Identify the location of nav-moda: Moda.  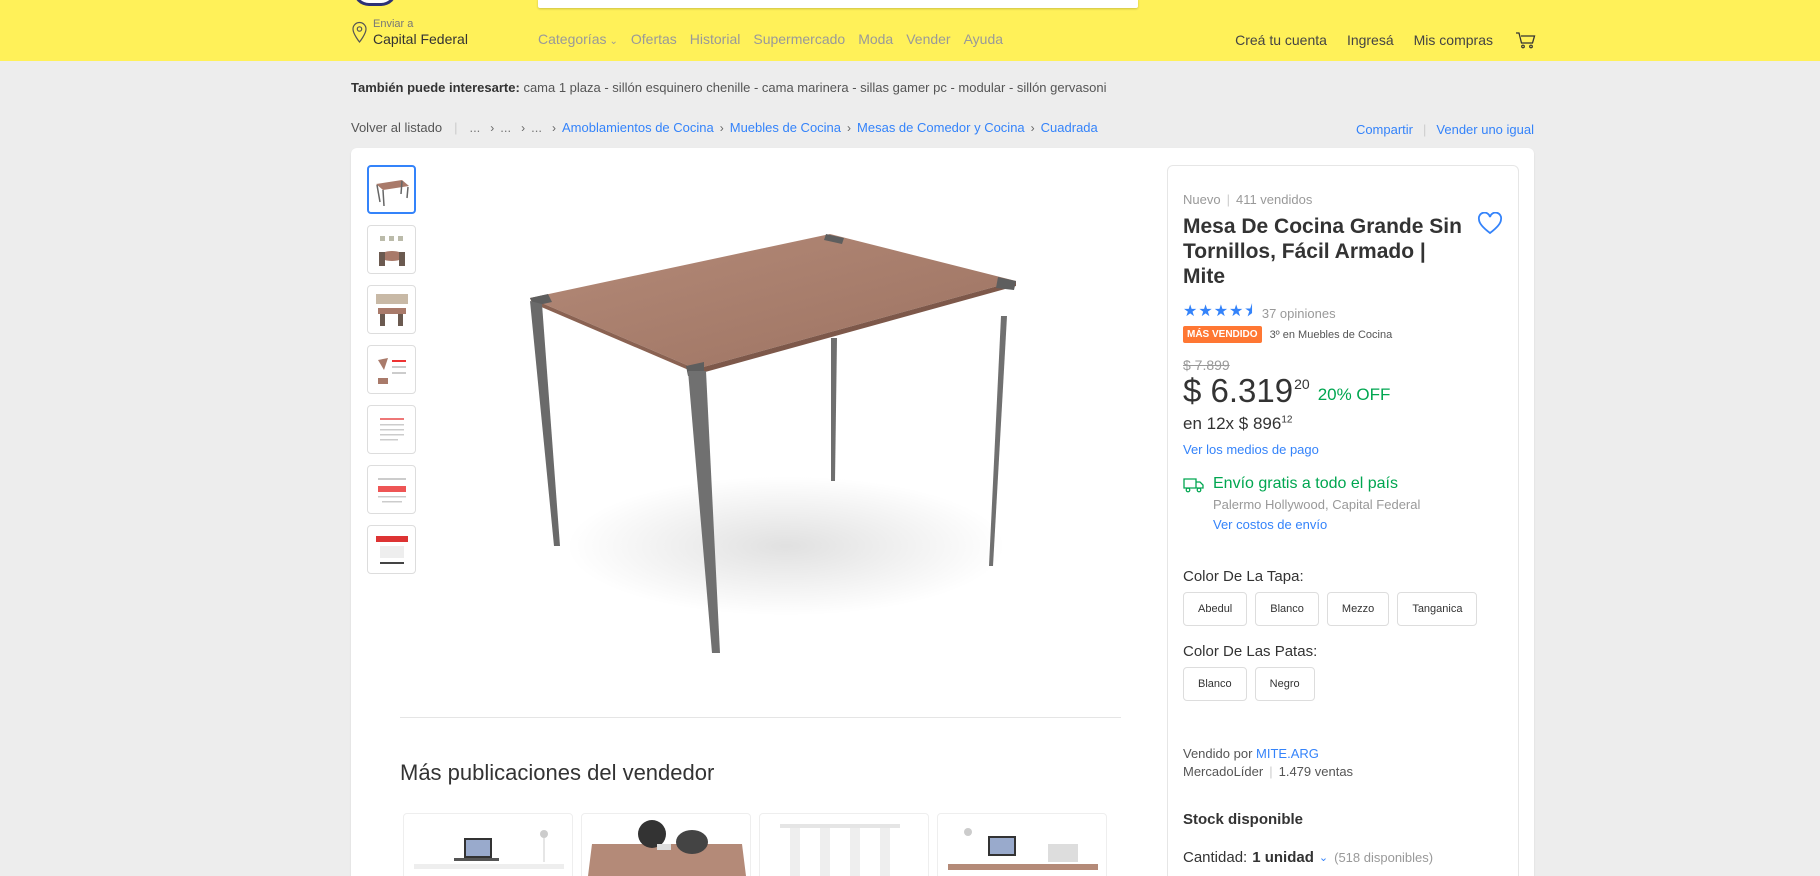
(875, 39).